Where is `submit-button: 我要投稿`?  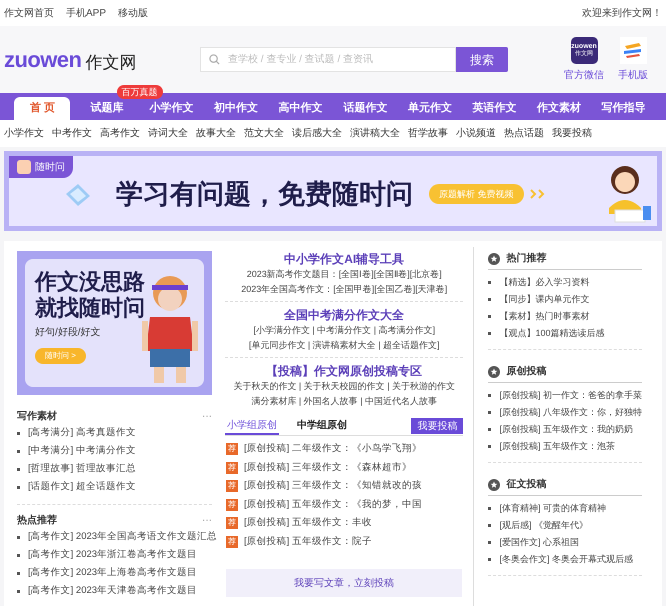 submit-button: 我要投稿 is located at coordinates (437, 426).